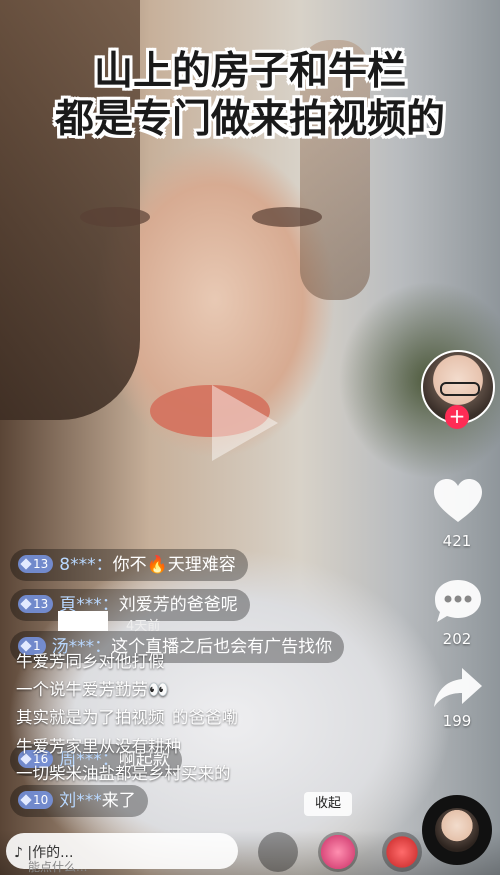  Describe the element at coordinates (249, 119) in the screenshot. I see `title-line-2: 都是专门做来拍视频的` at that location.